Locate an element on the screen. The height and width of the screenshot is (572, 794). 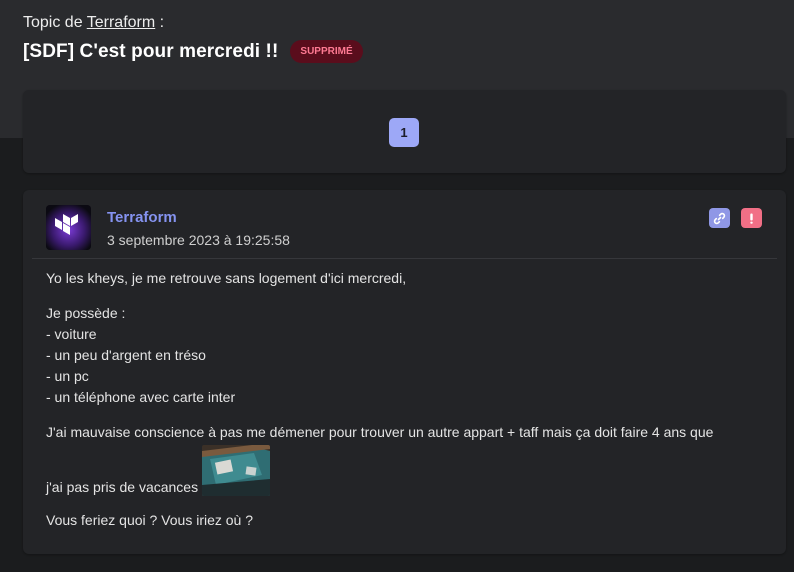
list-item: - un pc is located at coordinates (67, 376).